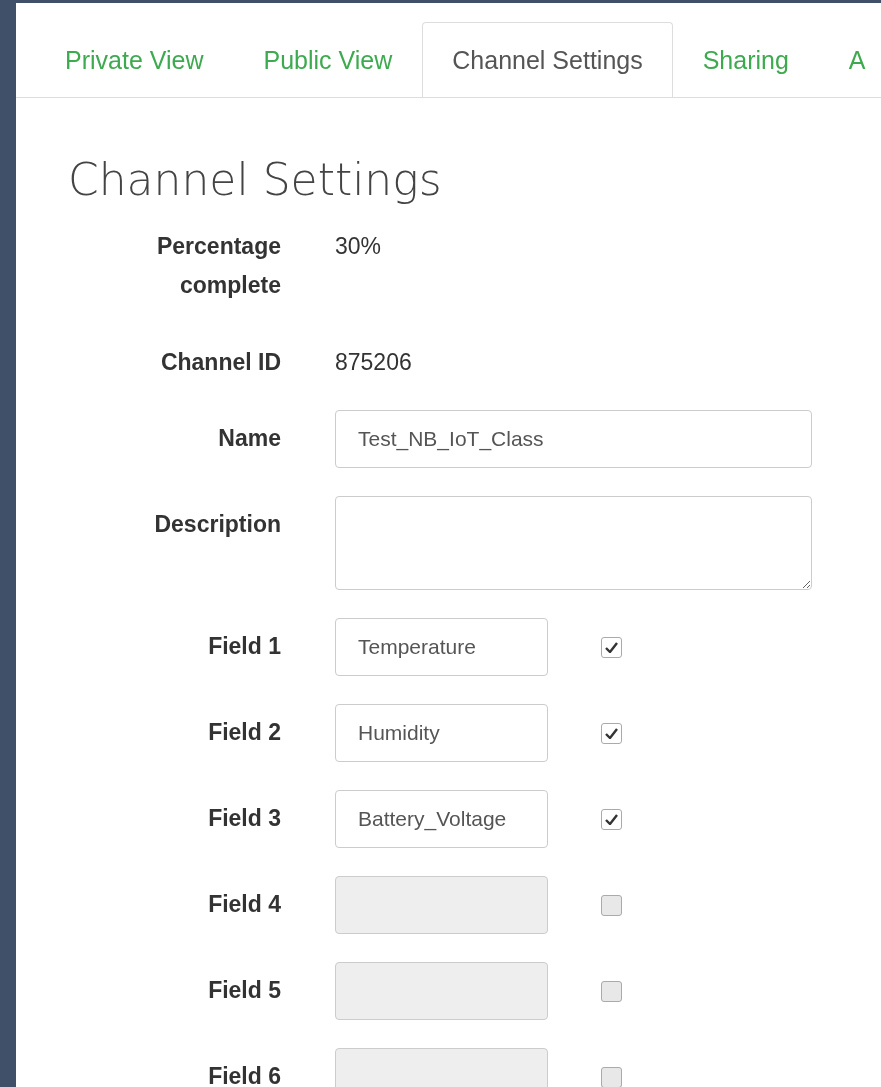  What do you see at coordinates (573, 543) in the screenshot?
I see `description-input` at bounding box center [573, 543].